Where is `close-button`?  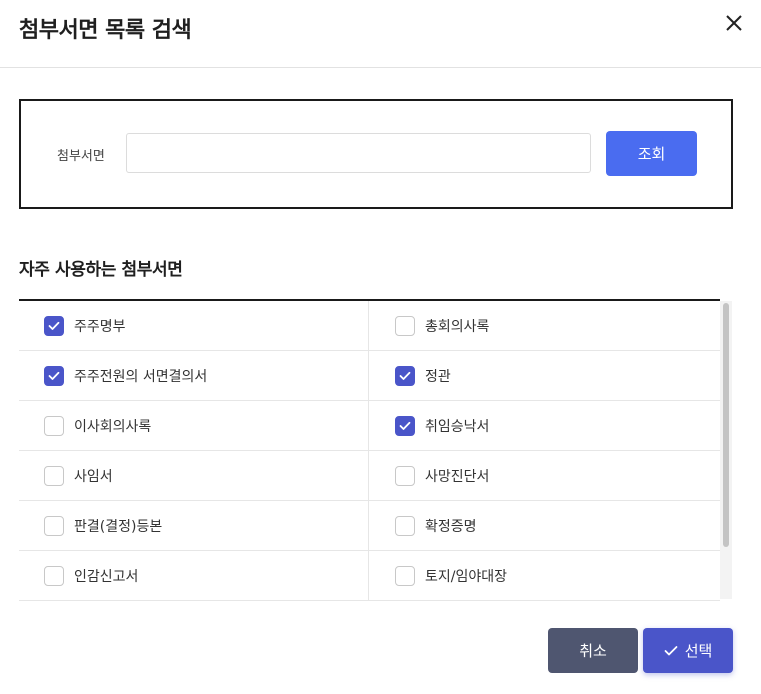
close-button is located at coordinates (734, 23).